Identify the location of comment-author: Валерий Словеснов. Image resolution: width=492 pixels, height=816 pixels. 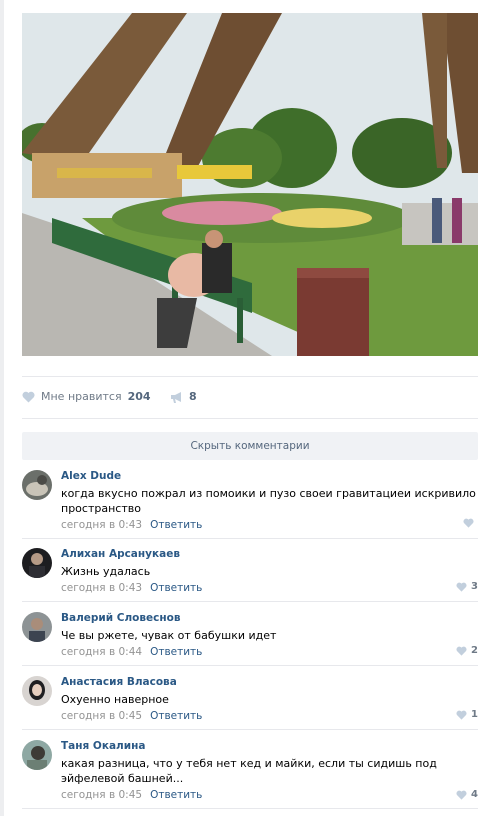
(269, 618).